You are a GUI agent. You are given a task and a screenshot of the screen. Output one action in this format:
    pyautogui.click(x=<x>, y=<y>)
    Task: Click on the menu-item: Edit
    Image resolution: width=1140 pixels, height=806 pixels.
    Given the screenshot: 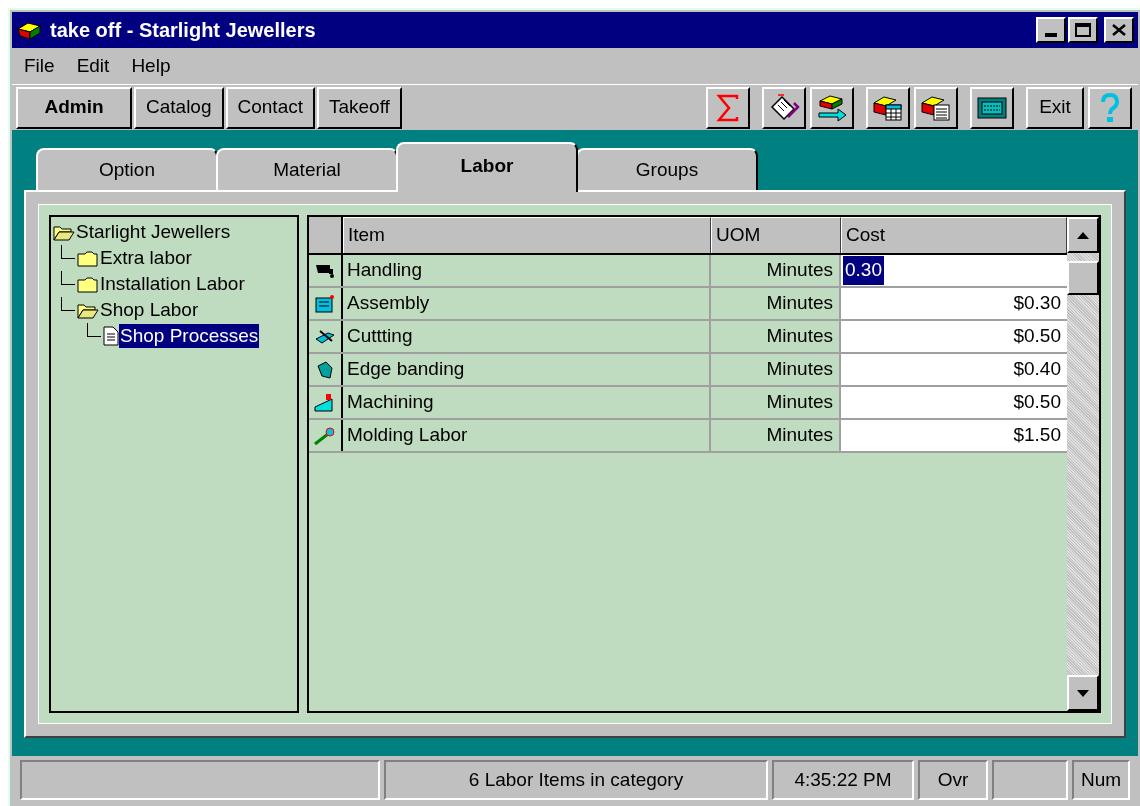 What is the action you would take?
    pyautogui.click(x=93, y=66)
    